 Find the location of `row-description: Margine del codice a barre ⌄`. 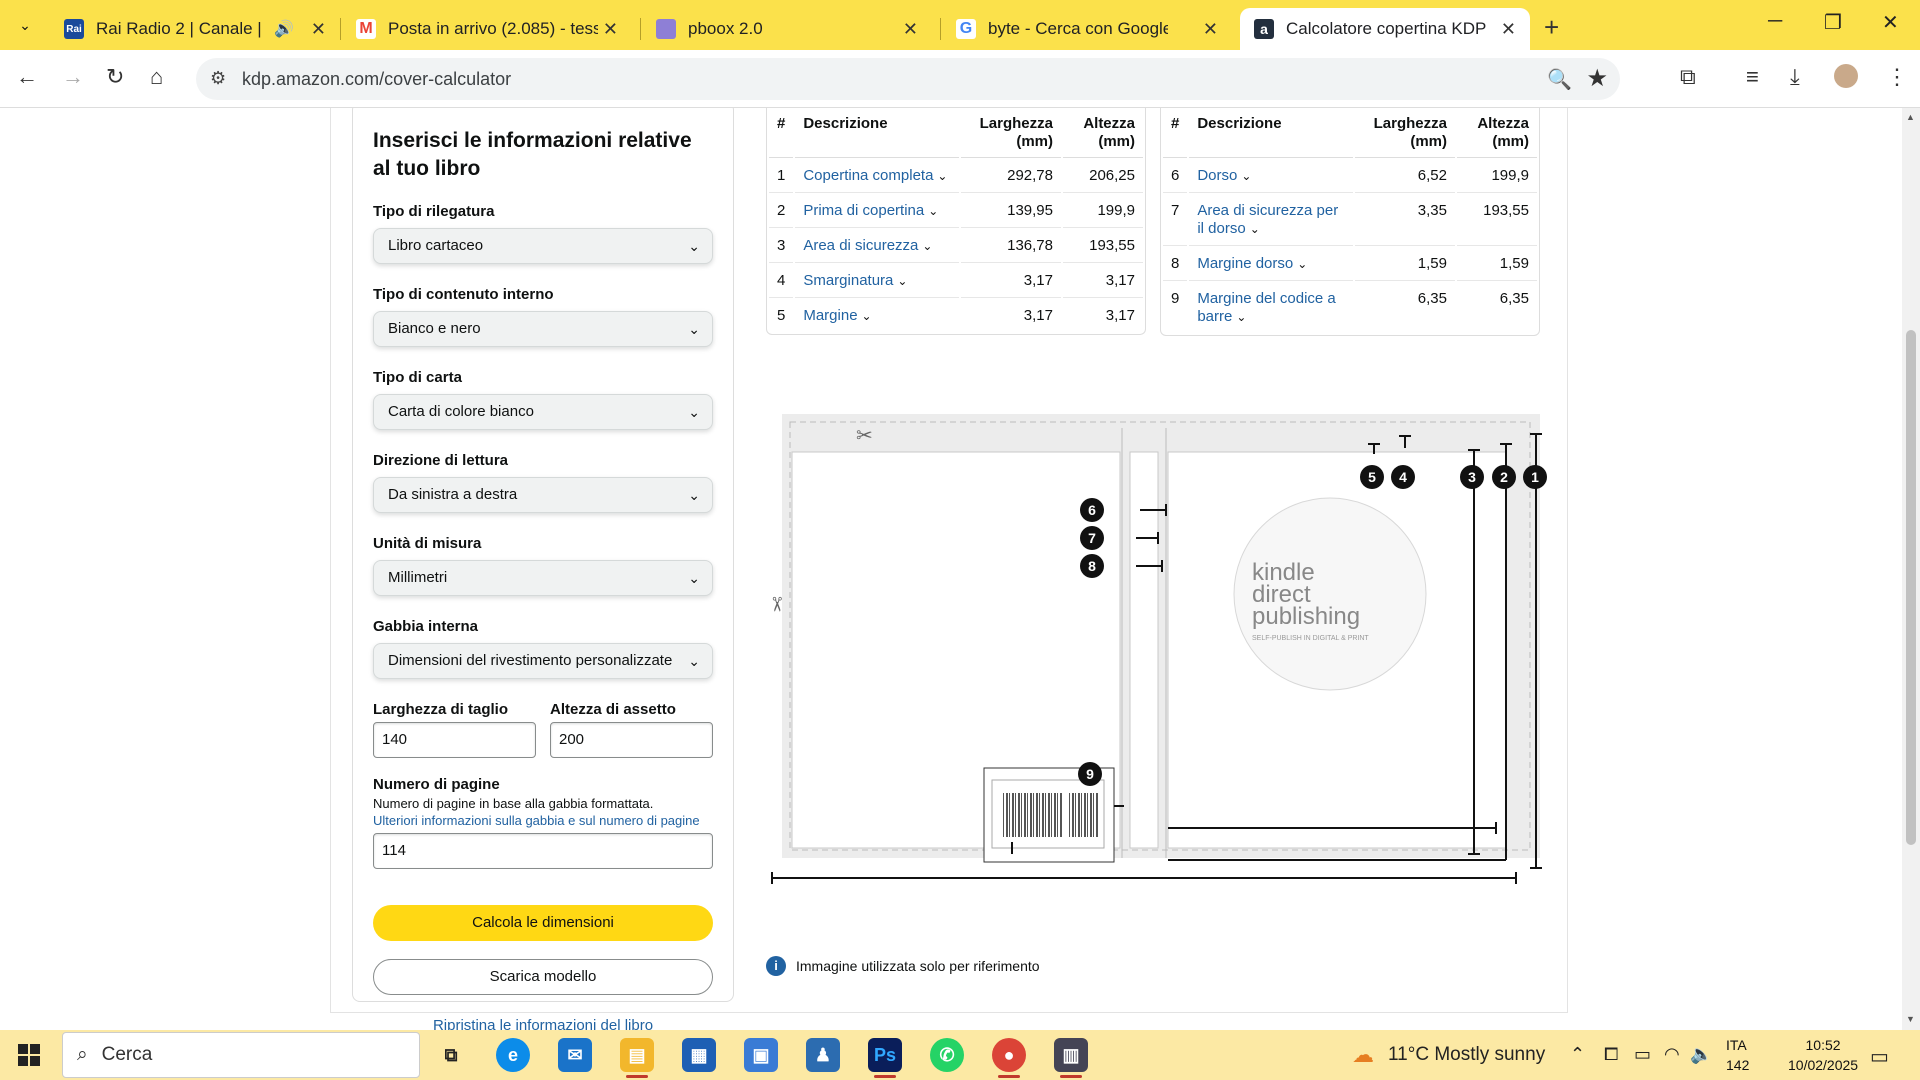

row-description: Margine del codice a barre ⌄ is located at coordinates (1271, 308).